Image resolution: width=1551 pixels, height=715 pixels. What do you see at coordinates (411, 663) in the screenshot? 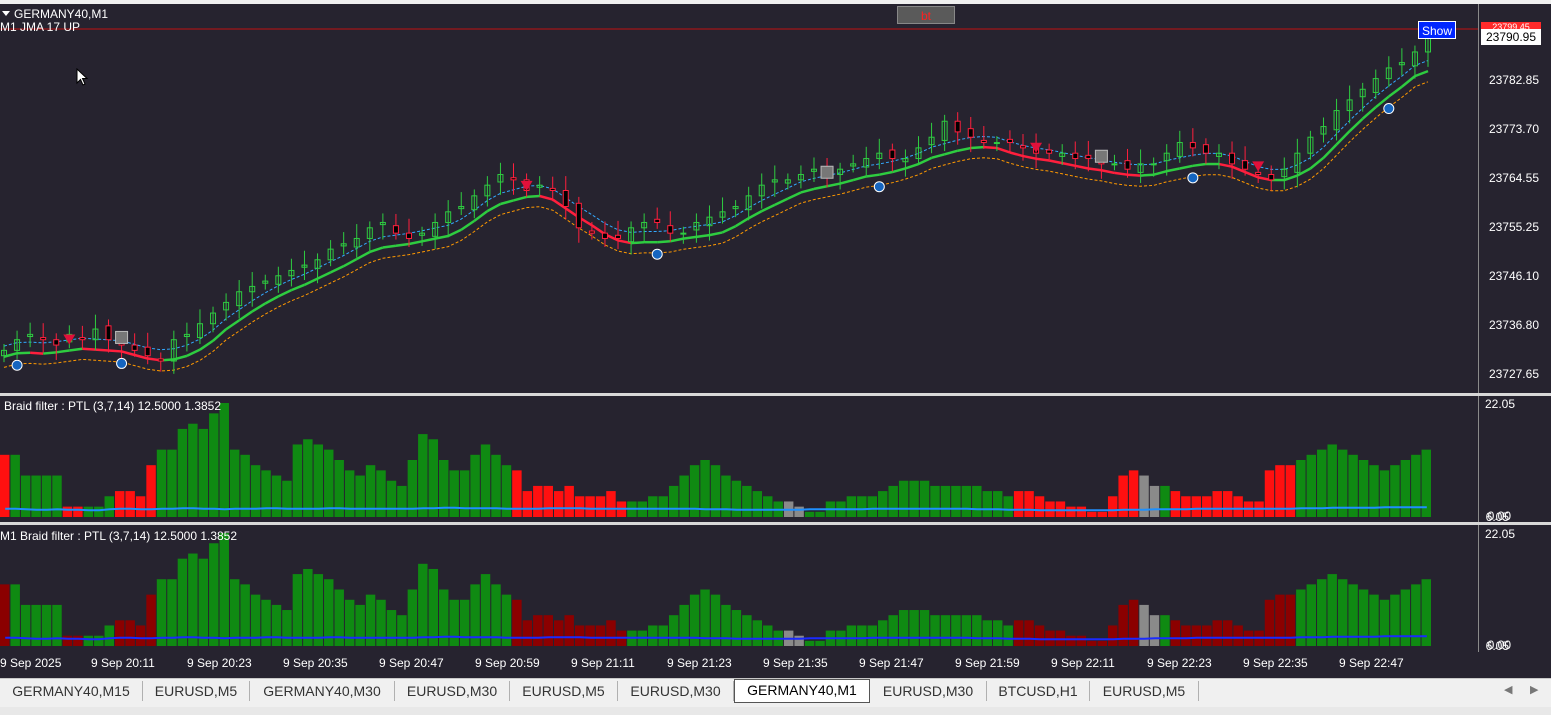
I see `time-label: 9 Sep 20:47` at bounding box center [411, 663].